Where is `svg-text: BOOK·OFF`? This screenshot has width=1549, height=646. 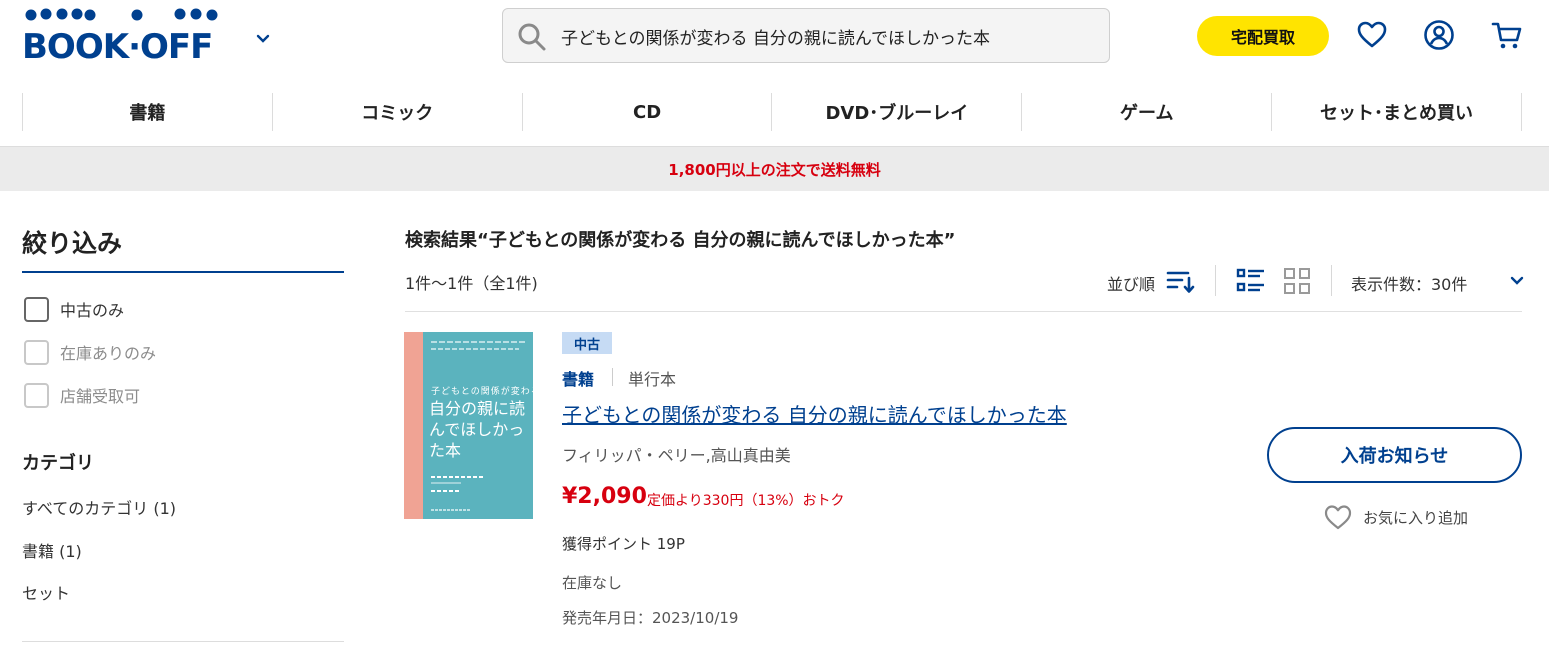 svg-text: BOOK·OFF is located at coordinates (117, 45).